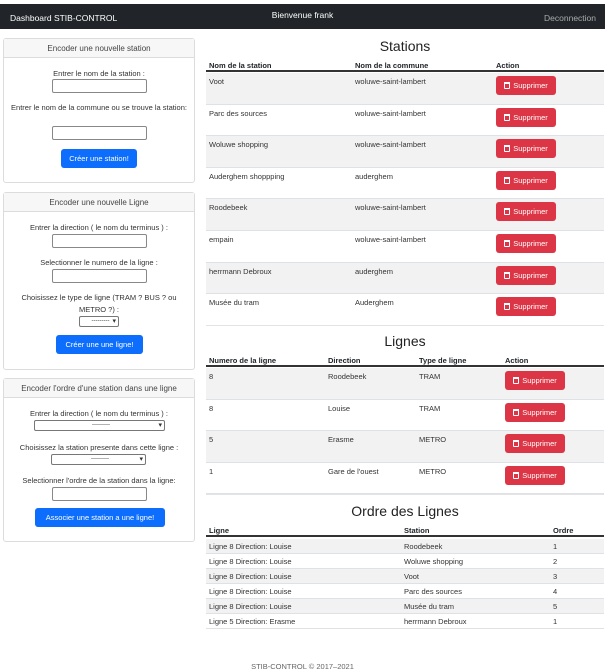 This screenshot has width=605, height=672. Describe the element at coordinates (239, 145) in the screenshot. I see `station-name-cell: Woluwe shopping` at that location.